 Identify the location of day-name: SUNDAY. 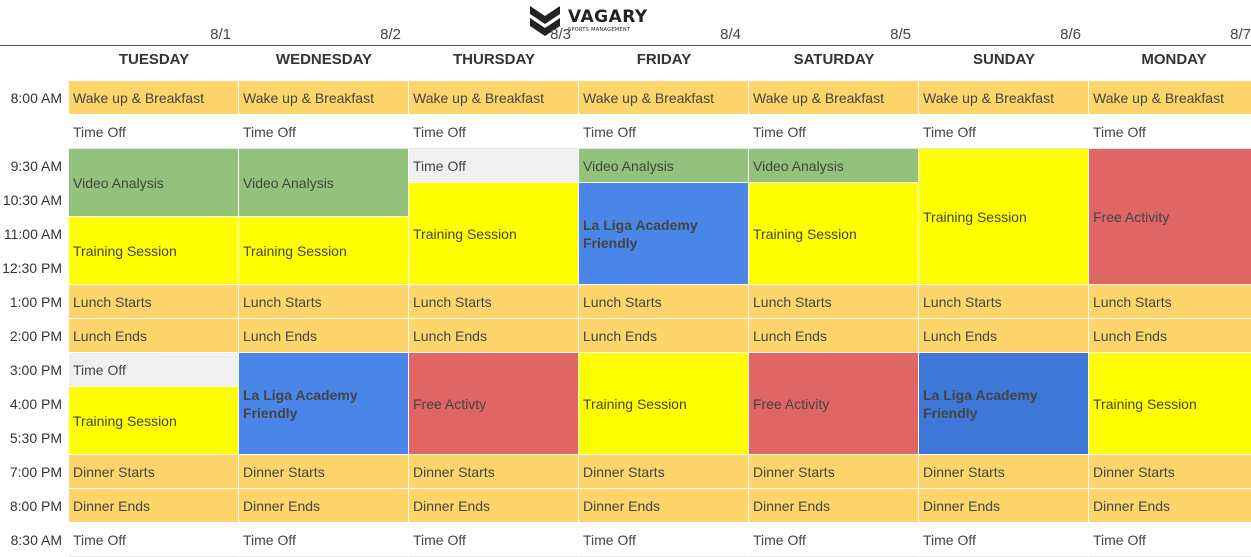
(1004, 59).